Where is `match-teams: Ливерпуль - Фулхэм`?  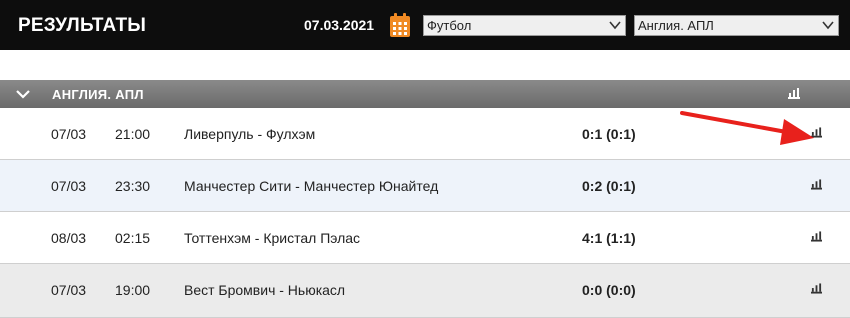
match-teams: Ливерпуль - Фулхэм is located at coordinates (250, 134).